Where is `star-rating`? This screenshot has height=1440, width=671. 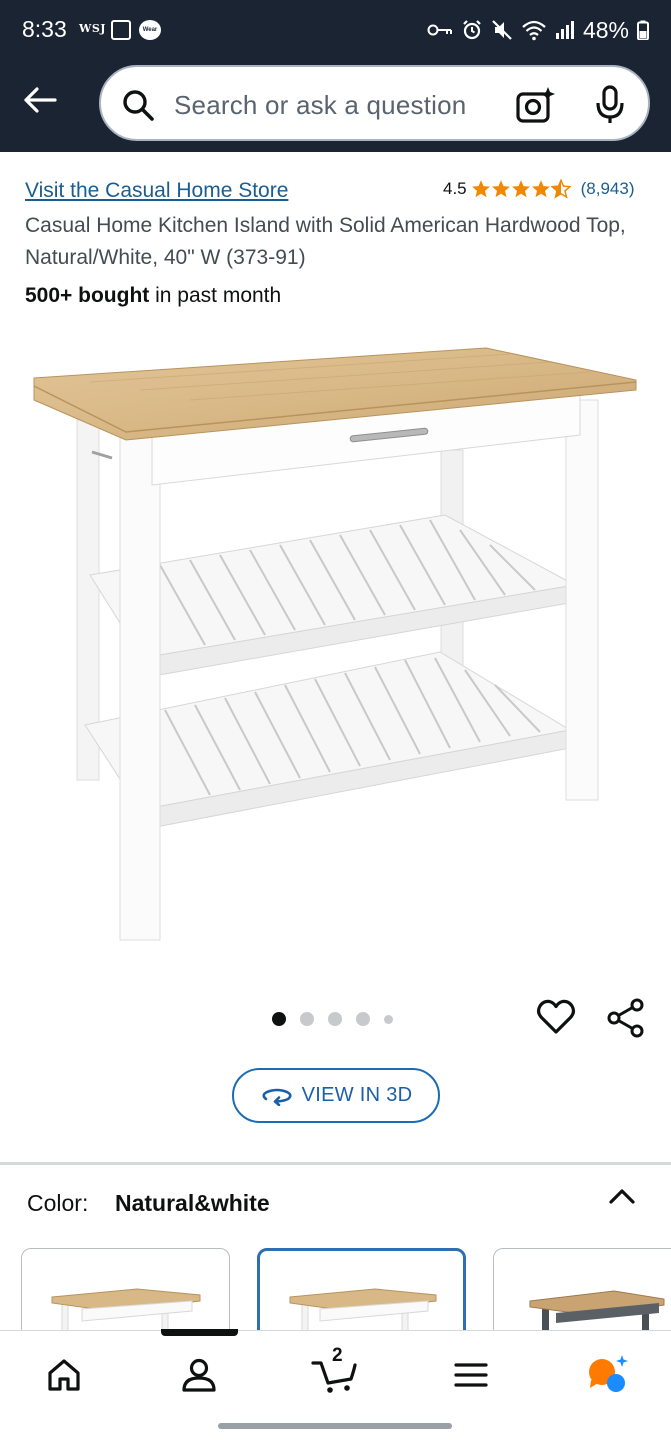
star-rating is located at coordinates (521, 189).